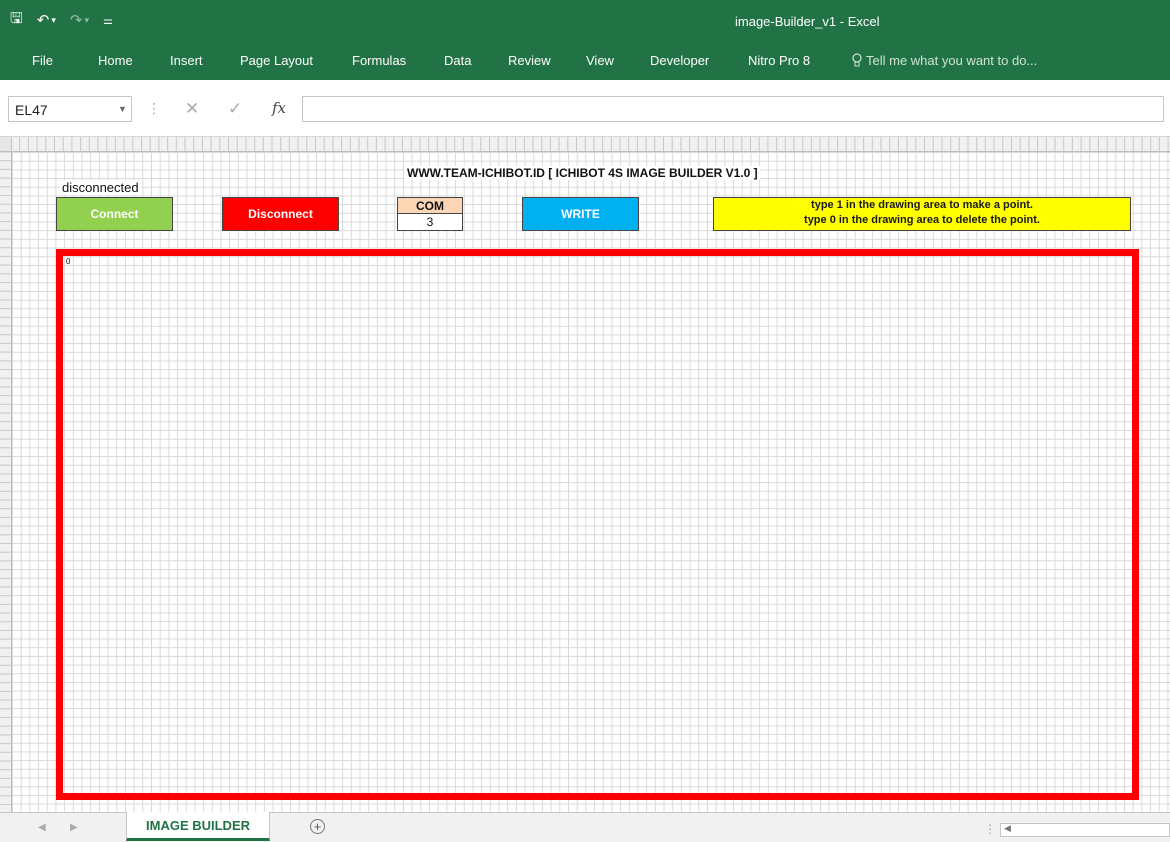  I want to click on quick-access-toolbar: 🖫 ↶ ▾ ↷ ▾ ⚌, so click(61, 20).